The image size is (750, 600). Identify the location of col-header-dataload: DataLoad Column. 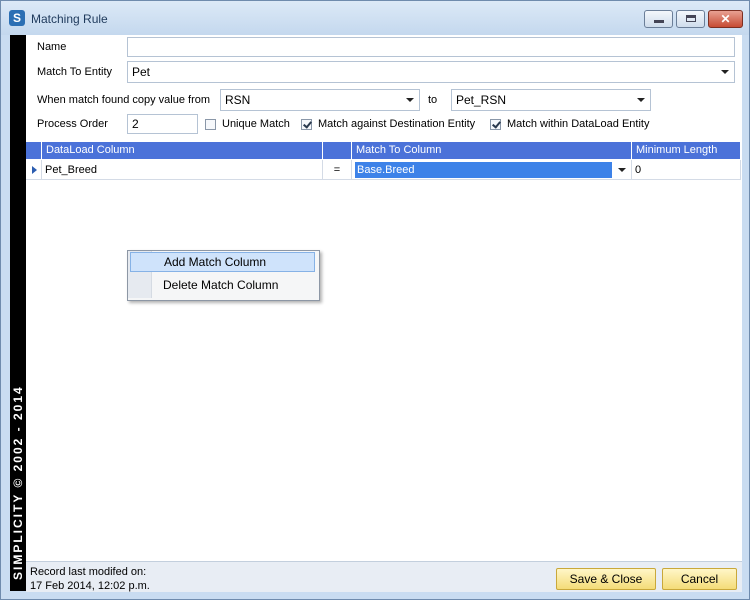
(182, 150).